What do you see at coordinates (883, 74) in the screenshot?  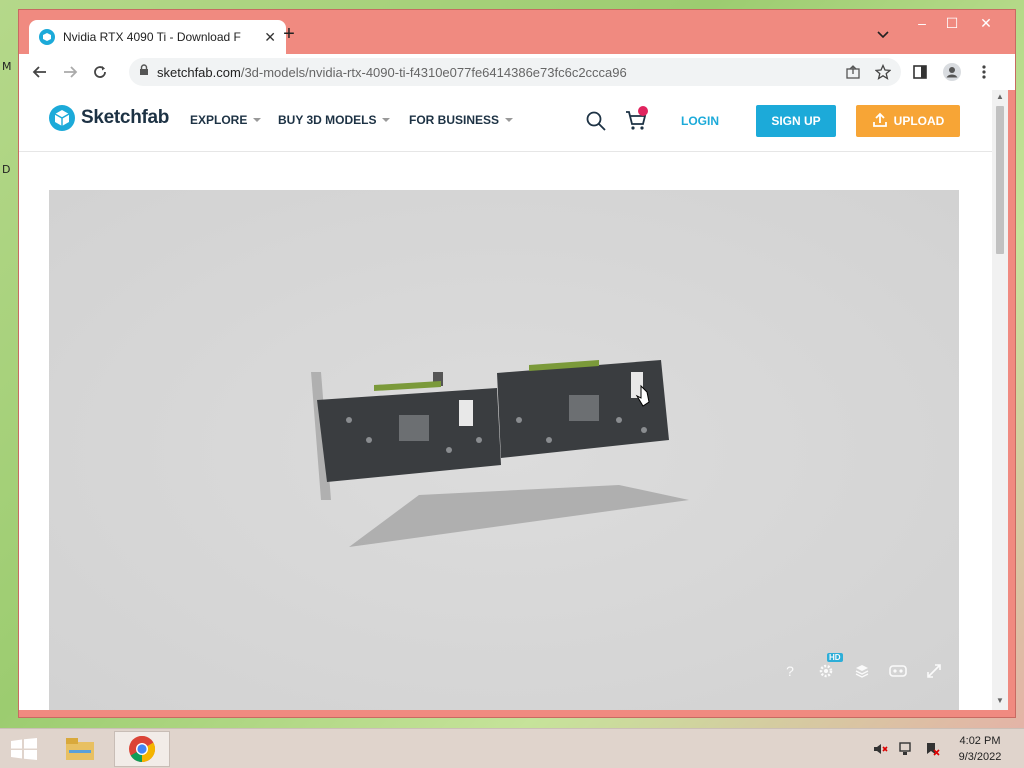 I see `bookmark-star-icon` at bounding box center [883, 74].